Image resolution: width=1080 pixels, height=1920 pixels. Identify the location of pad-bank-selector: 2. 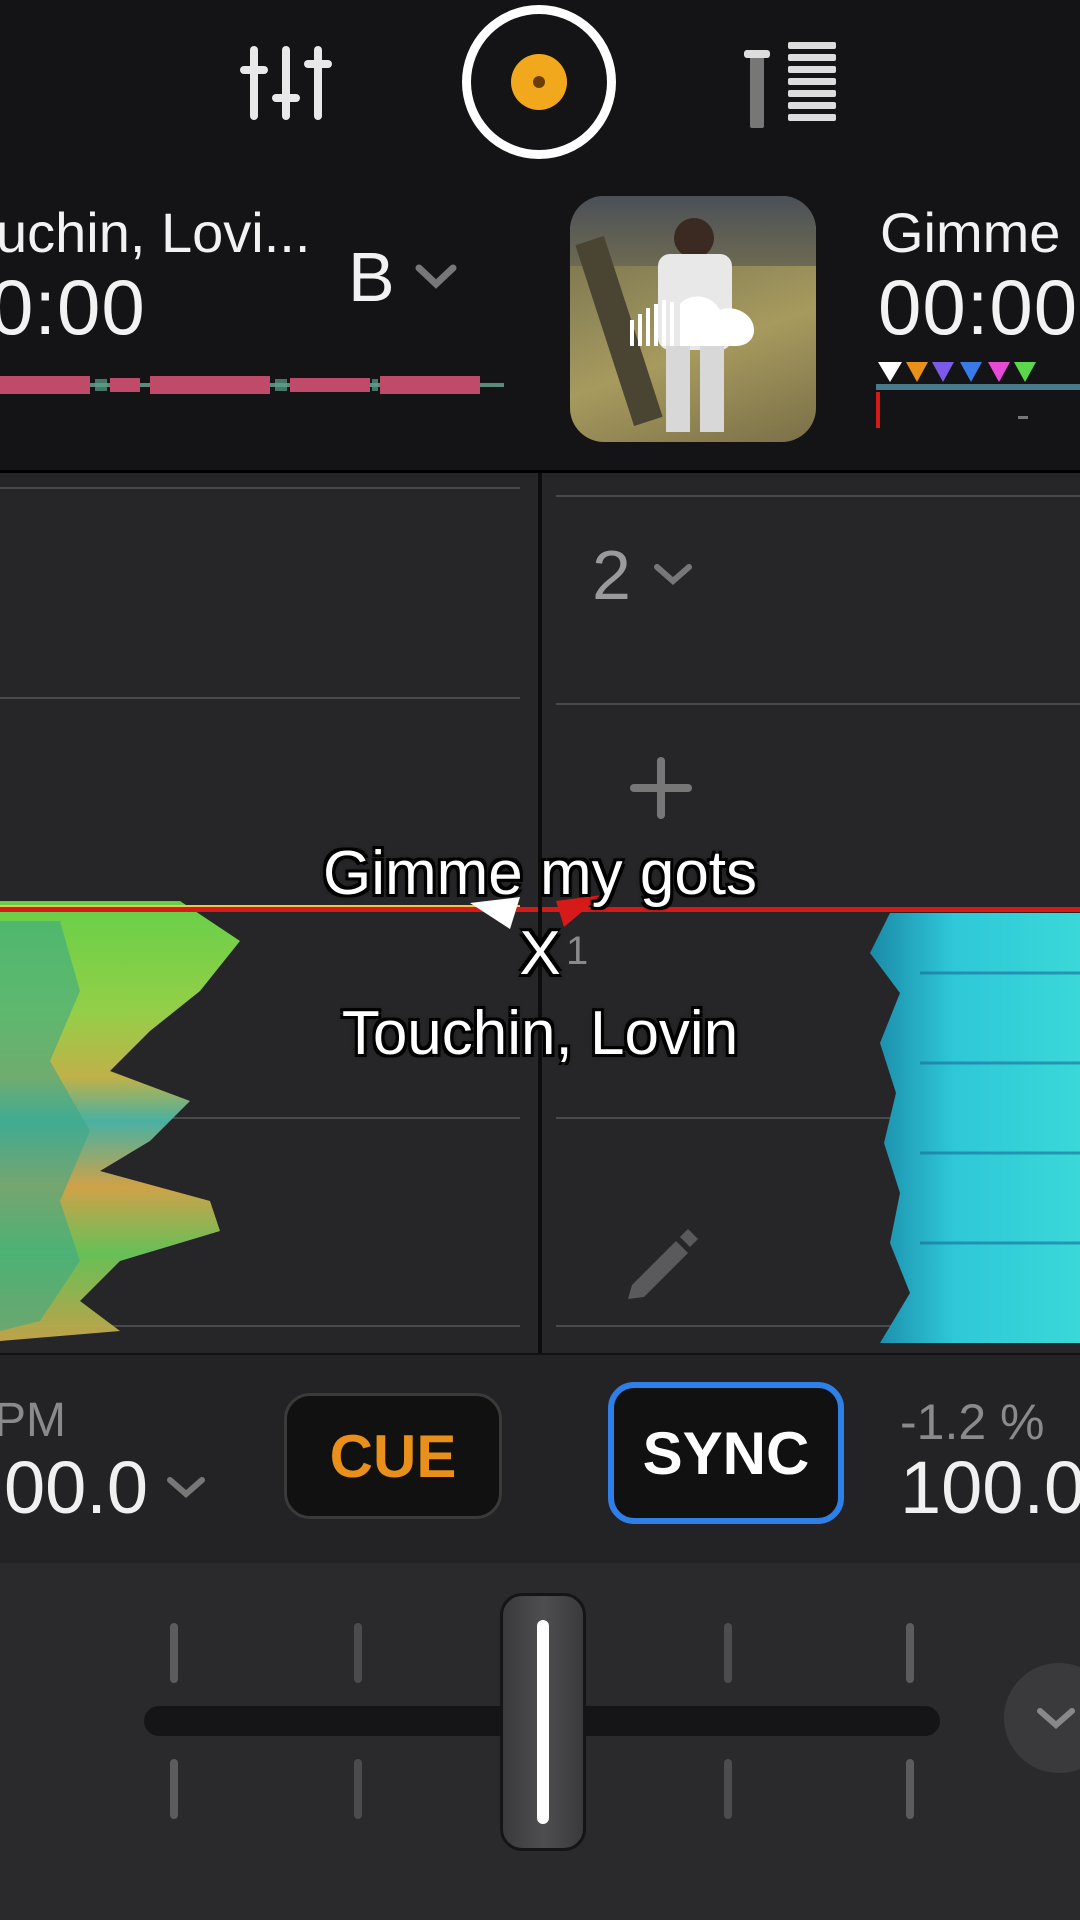
(643, 575).